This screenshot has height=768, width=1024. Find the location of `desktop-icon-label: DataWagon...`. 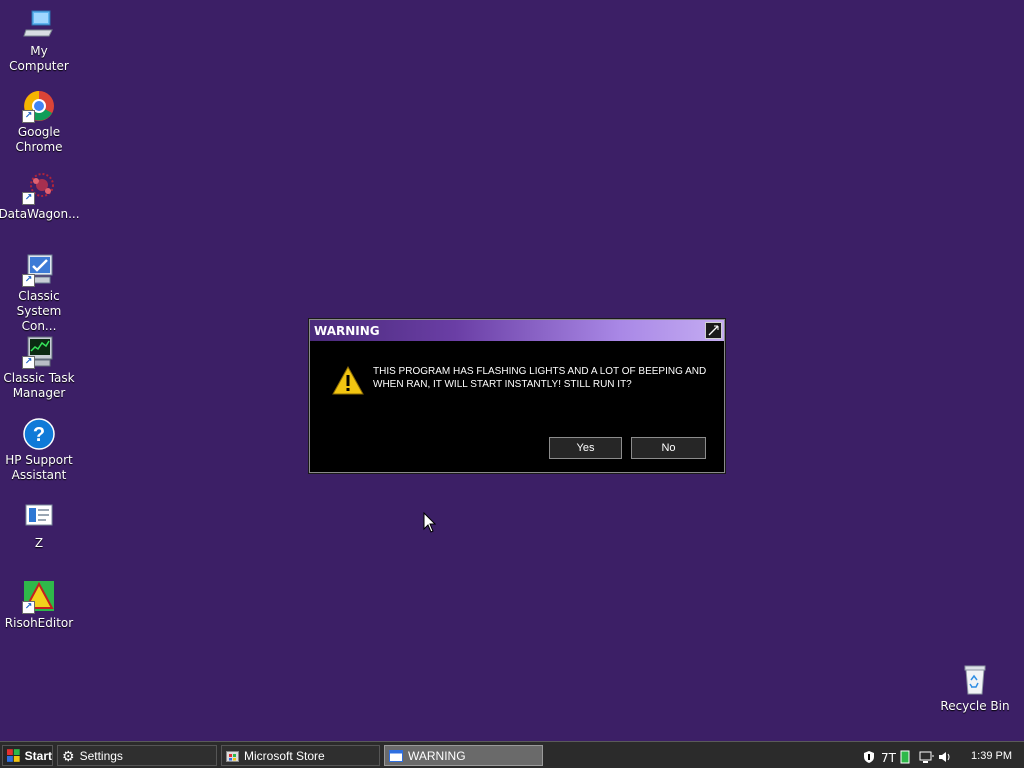

desktop-icon-label: DataWagon... is located at coordinates (40, 214).